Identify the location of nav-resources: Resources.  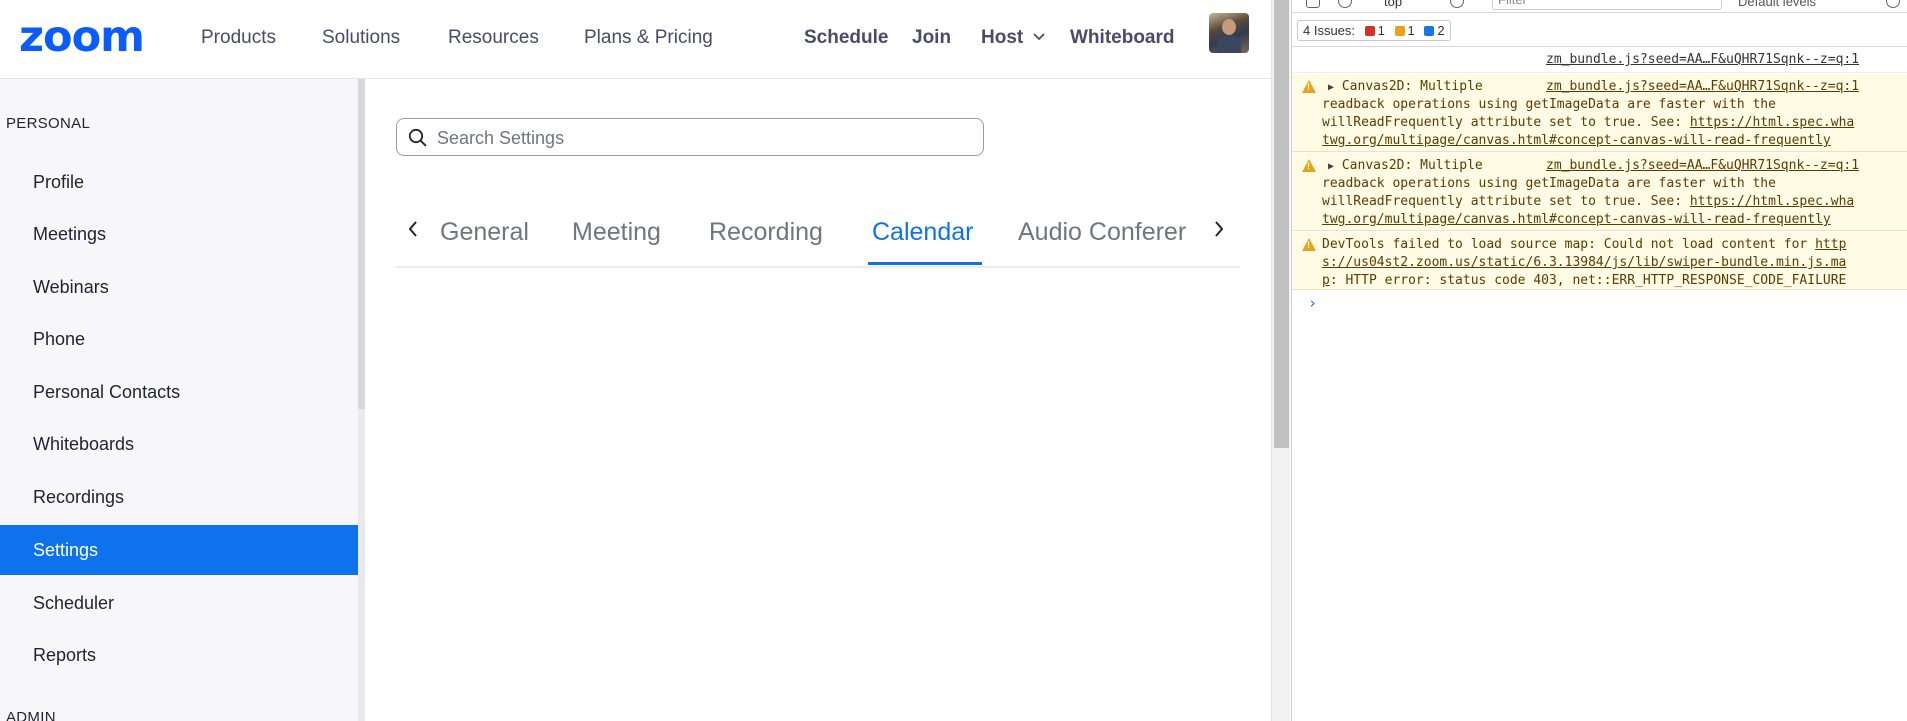
(493, 38).